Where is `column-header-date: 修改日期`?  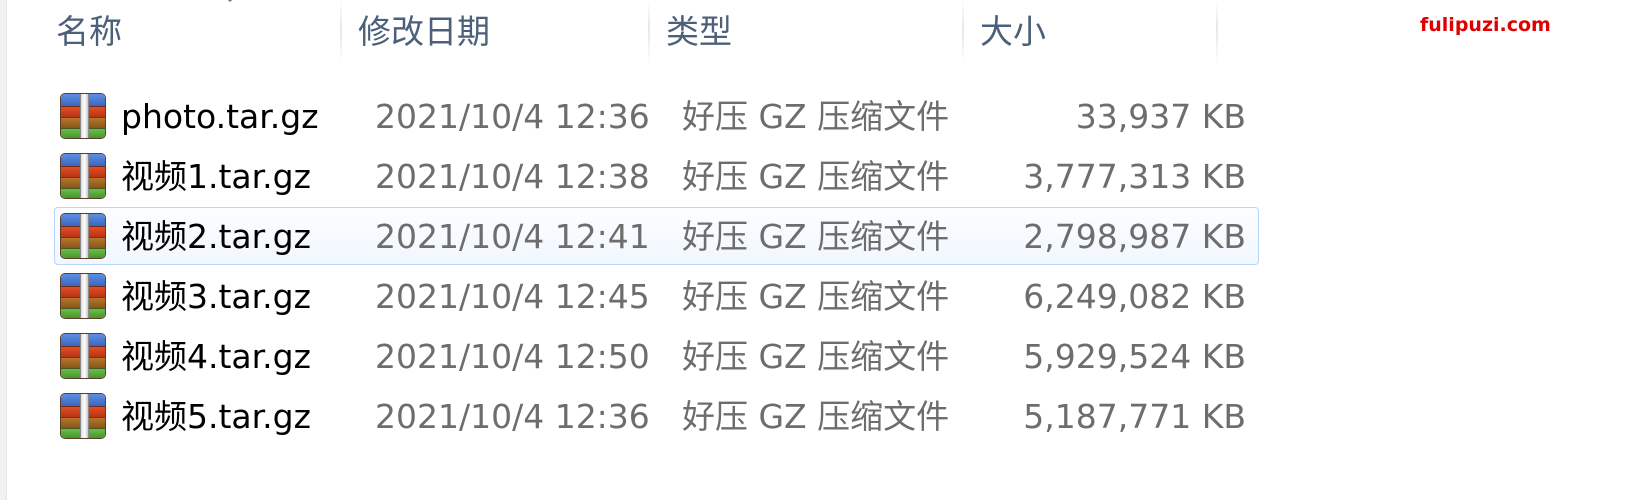
column-header-date: 修改日期 is located at coordinates (496, 32).